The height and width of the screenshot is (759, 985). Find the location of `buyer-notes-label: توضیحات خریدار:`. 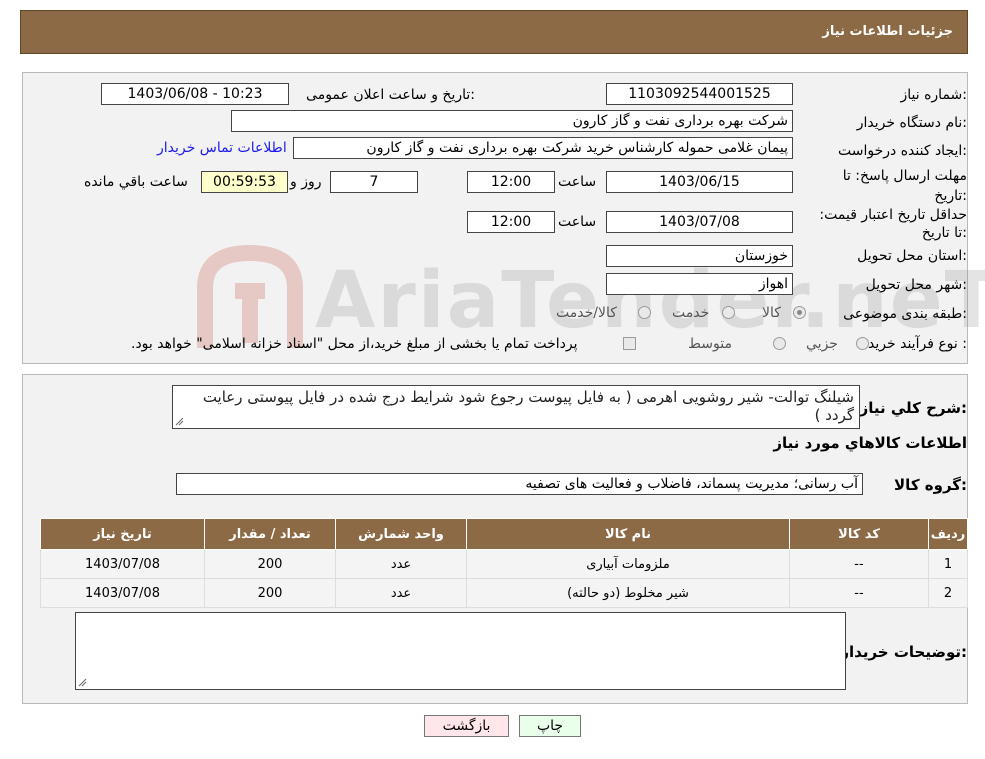

buyer-notes-label: توضیحات خریدار: is located at coordinates (903, 652).